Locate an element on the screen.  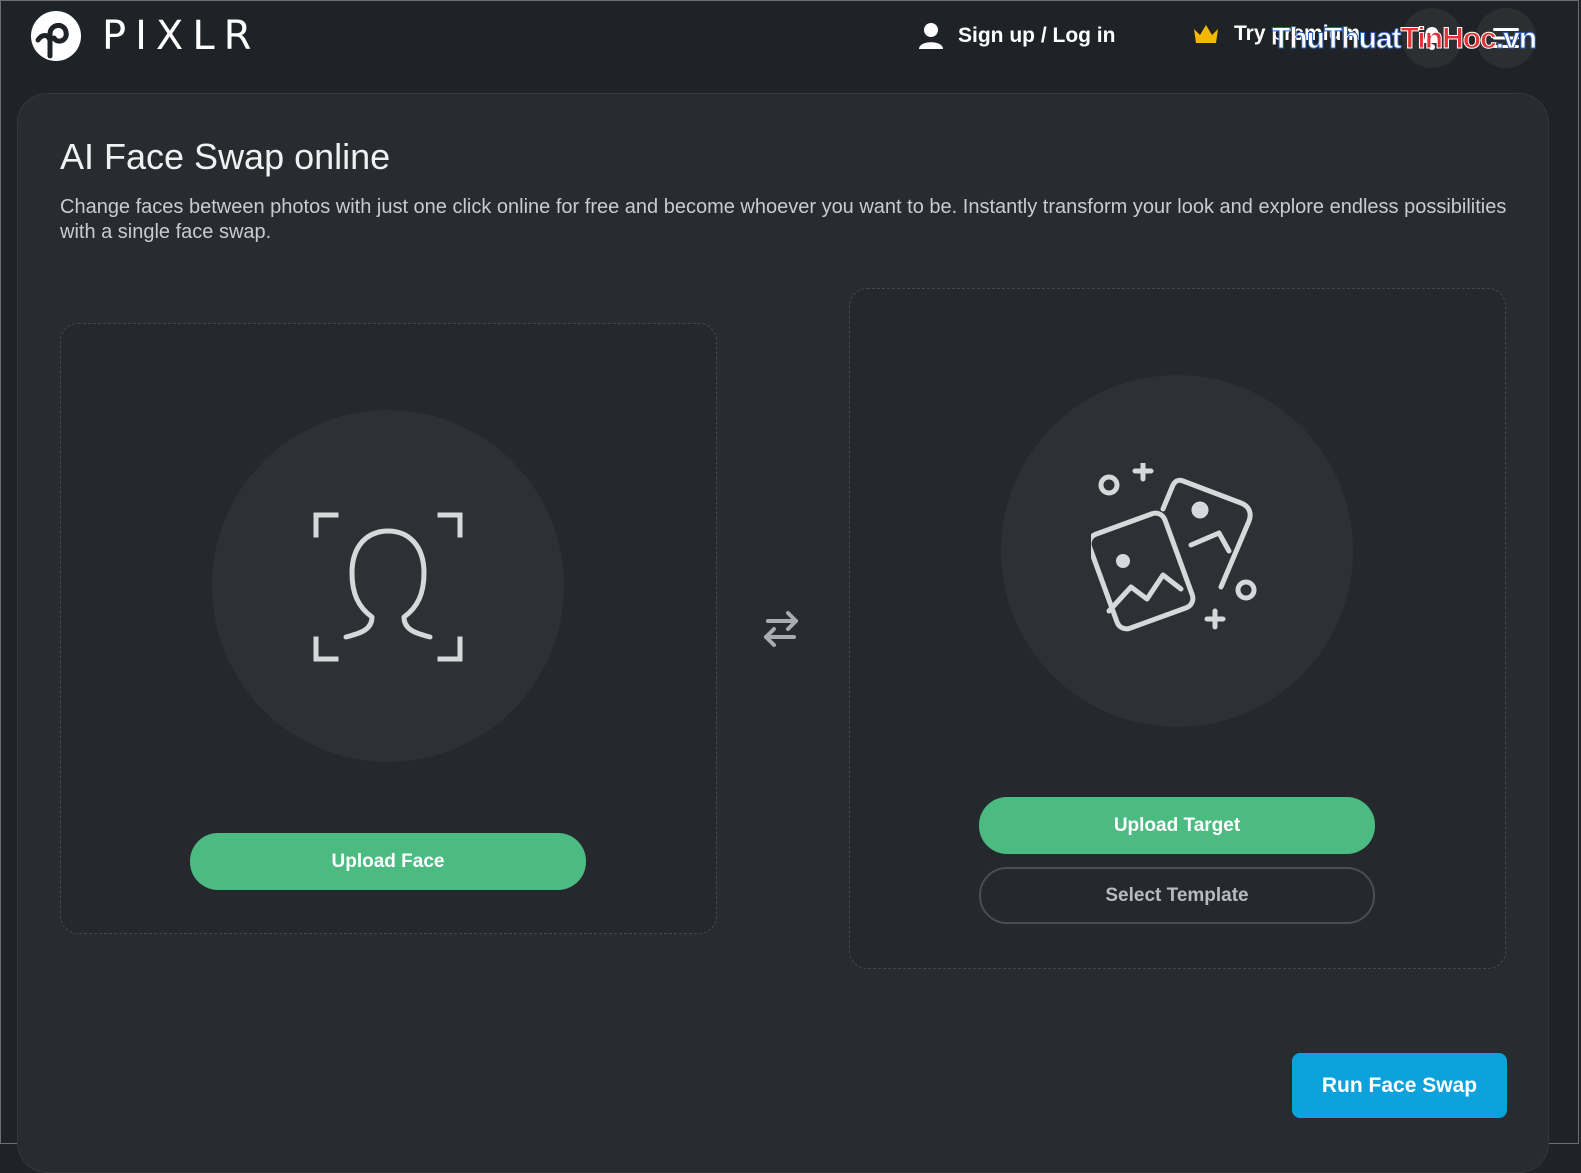
menu-button is located at coordinates (1506, 38).